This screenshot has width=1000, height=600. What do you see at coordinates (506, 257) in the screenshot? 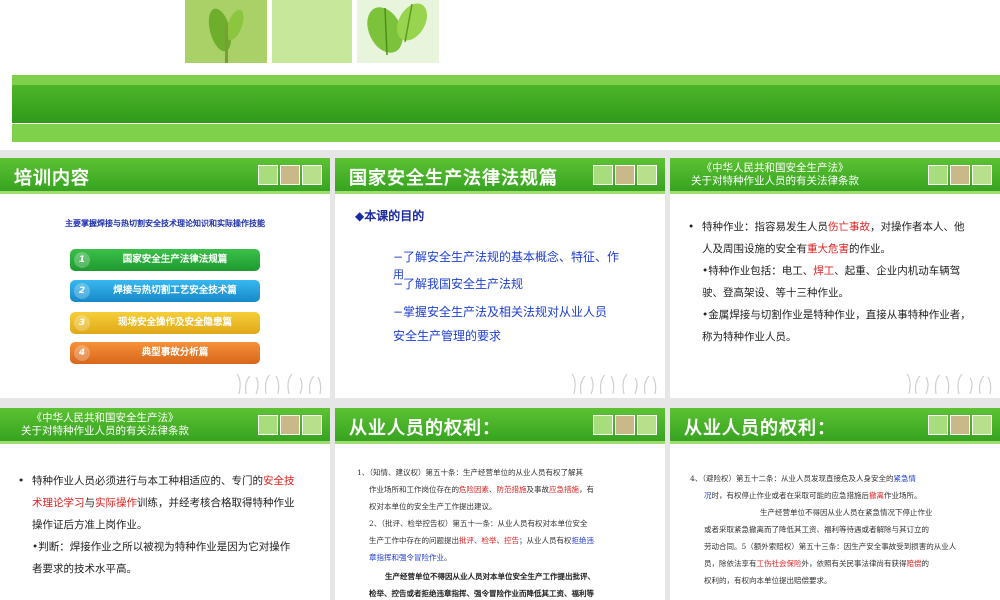
I see `goal-line-1: −了解安全生产法规的基本概念、特征、作` at bounding box center [506, 257].